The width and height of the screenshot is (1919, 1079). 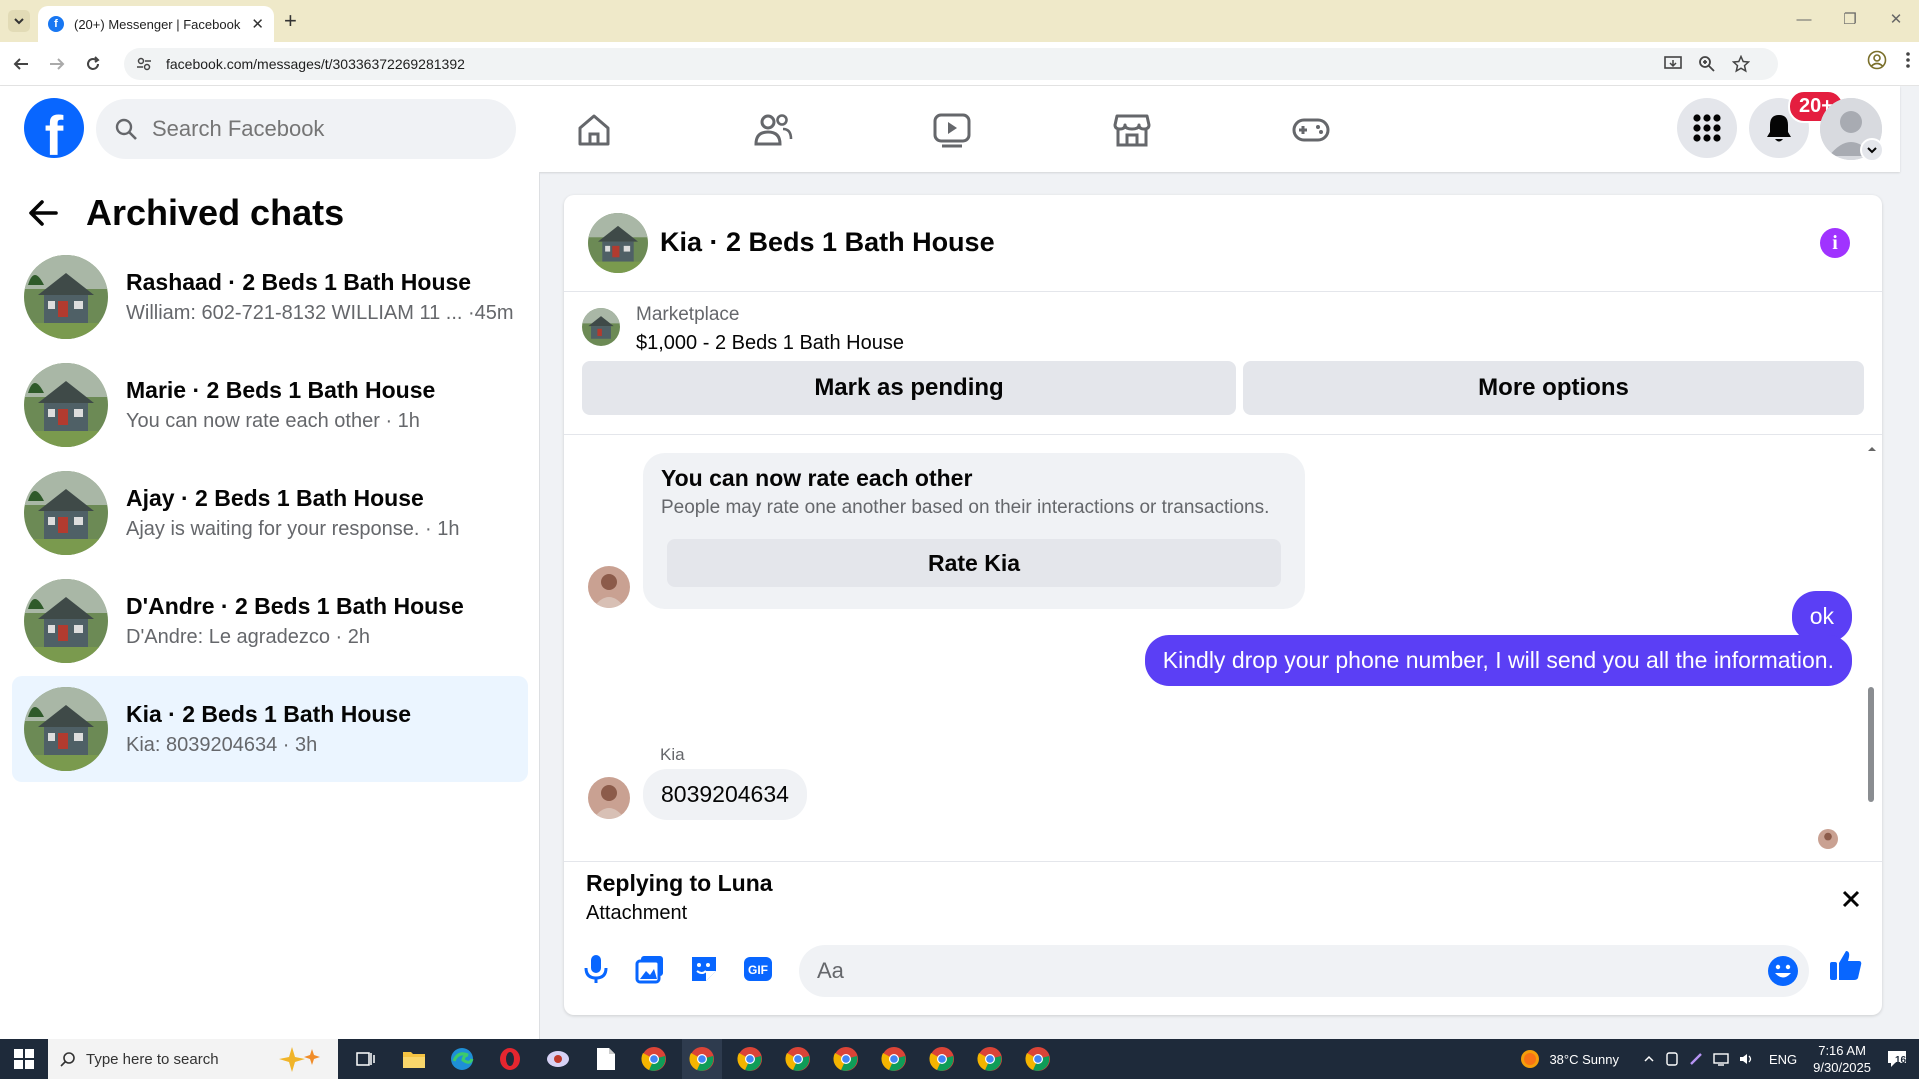 What do you see at coordinates (594, 130) in the screenshot?
I see `home-nav-icon` at bounding box center [594, 130].